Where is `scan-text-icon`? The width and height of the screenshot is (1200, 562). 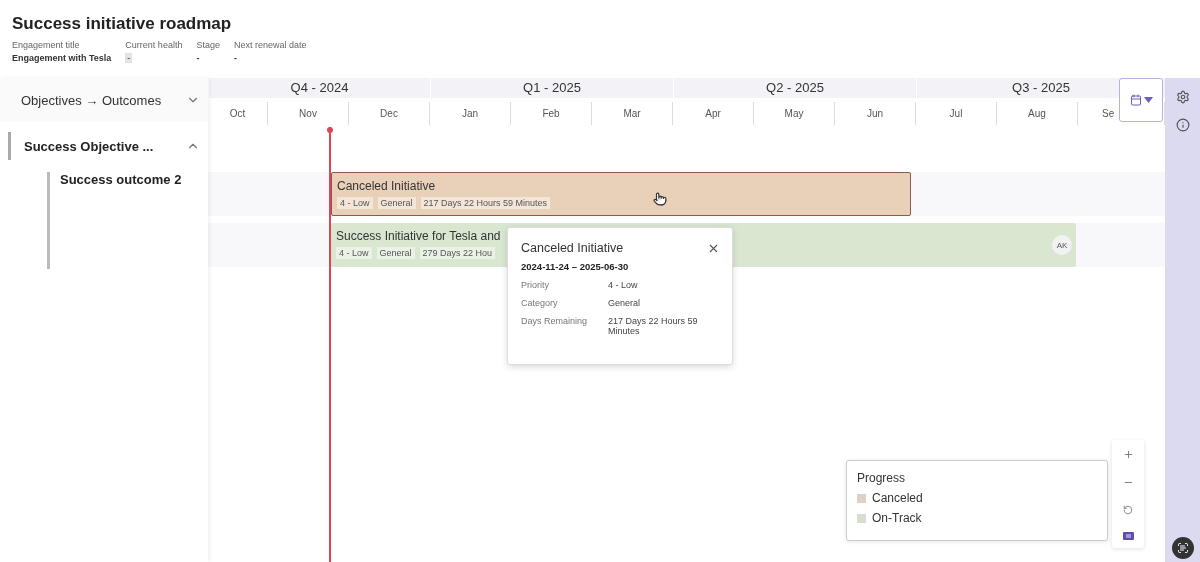
scan-text-icon is located at coordinates (1182, 548).